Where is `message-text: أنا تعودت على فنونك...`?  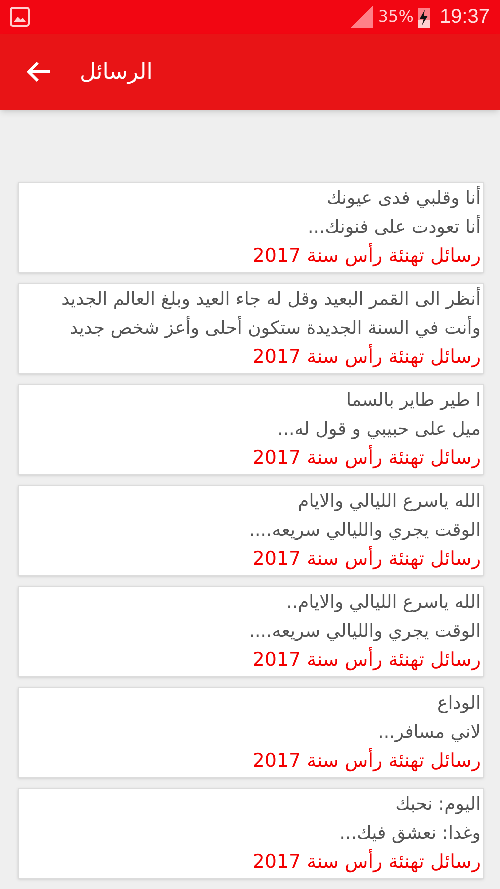 message-text: أنا تعودت على فنونك... is located at coordinates (394, 227).